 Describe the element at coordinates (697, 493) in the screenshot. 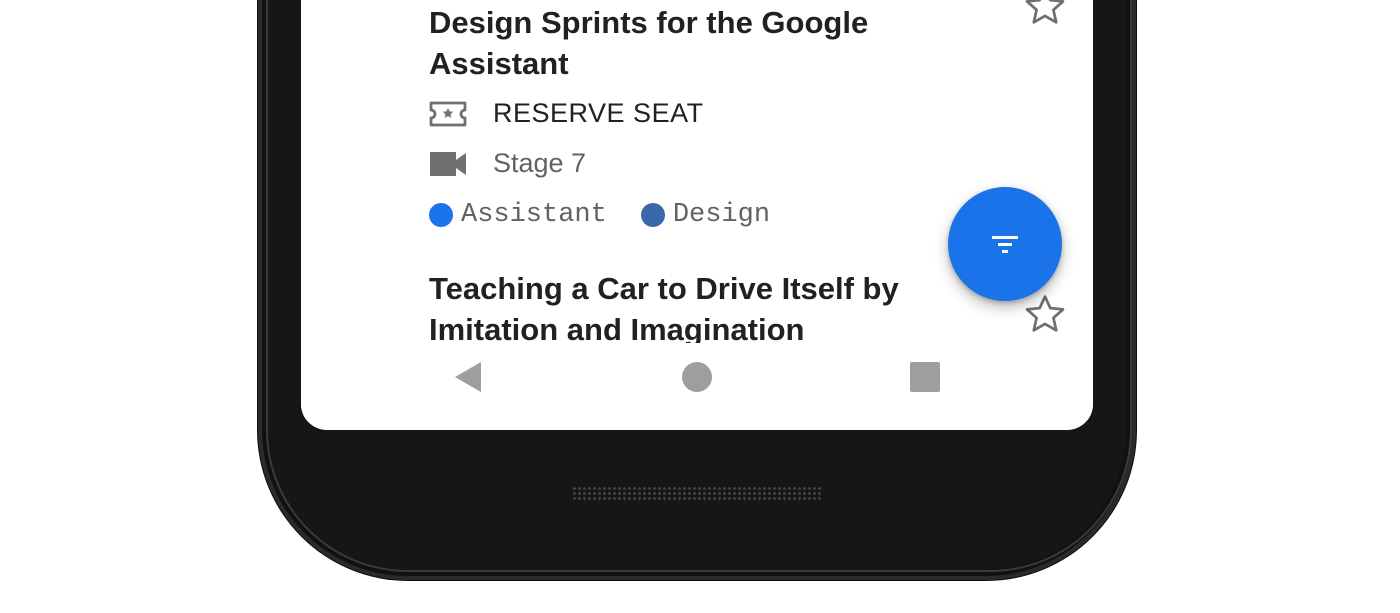

I see `speaker-grille` at that location.